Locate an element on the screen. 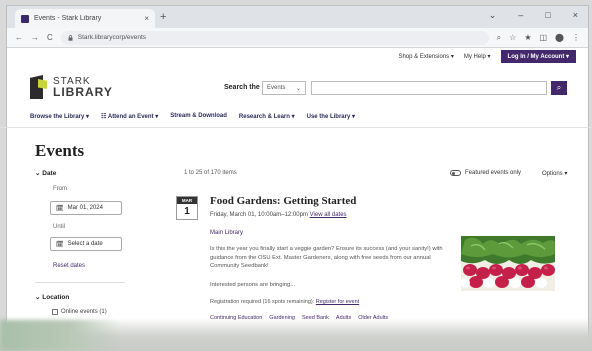 The height and width of the screenshot is (351, 592). window-close-icon: × is located at coordinates (575, 15).